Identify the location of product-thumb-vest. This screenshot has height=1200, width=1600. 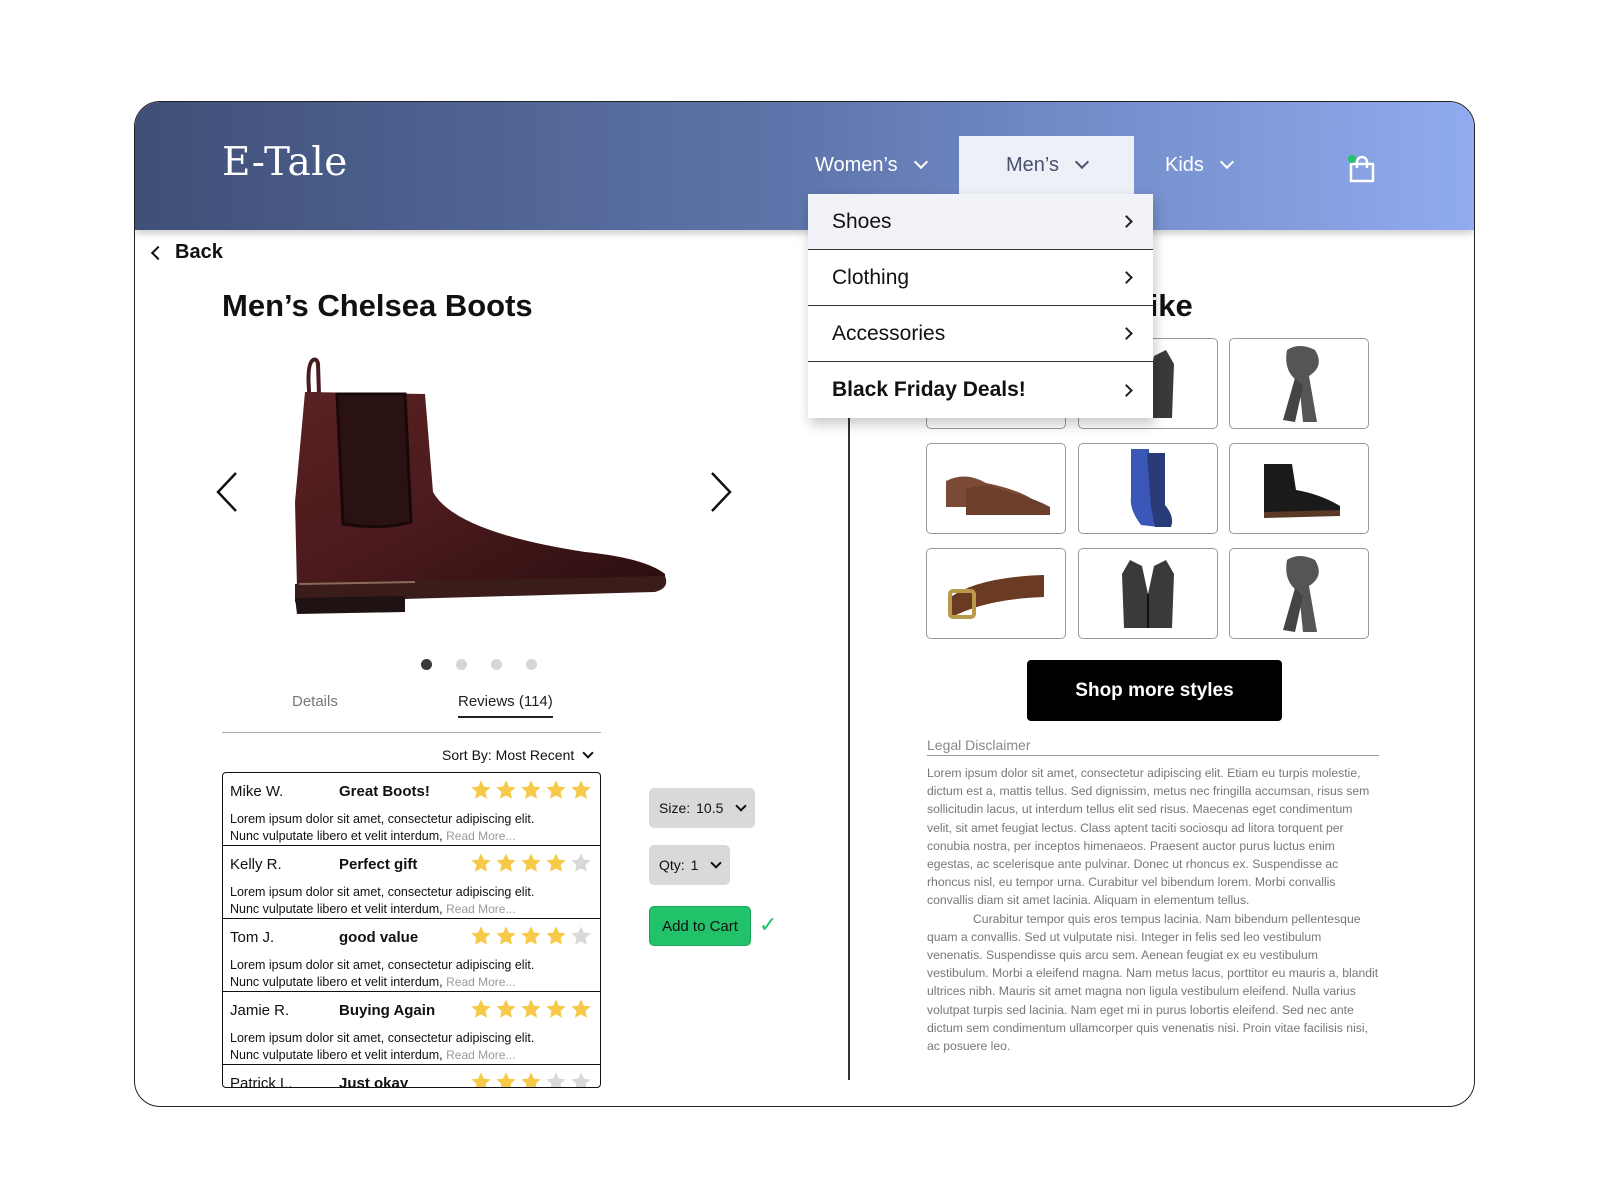
(1148, 593).